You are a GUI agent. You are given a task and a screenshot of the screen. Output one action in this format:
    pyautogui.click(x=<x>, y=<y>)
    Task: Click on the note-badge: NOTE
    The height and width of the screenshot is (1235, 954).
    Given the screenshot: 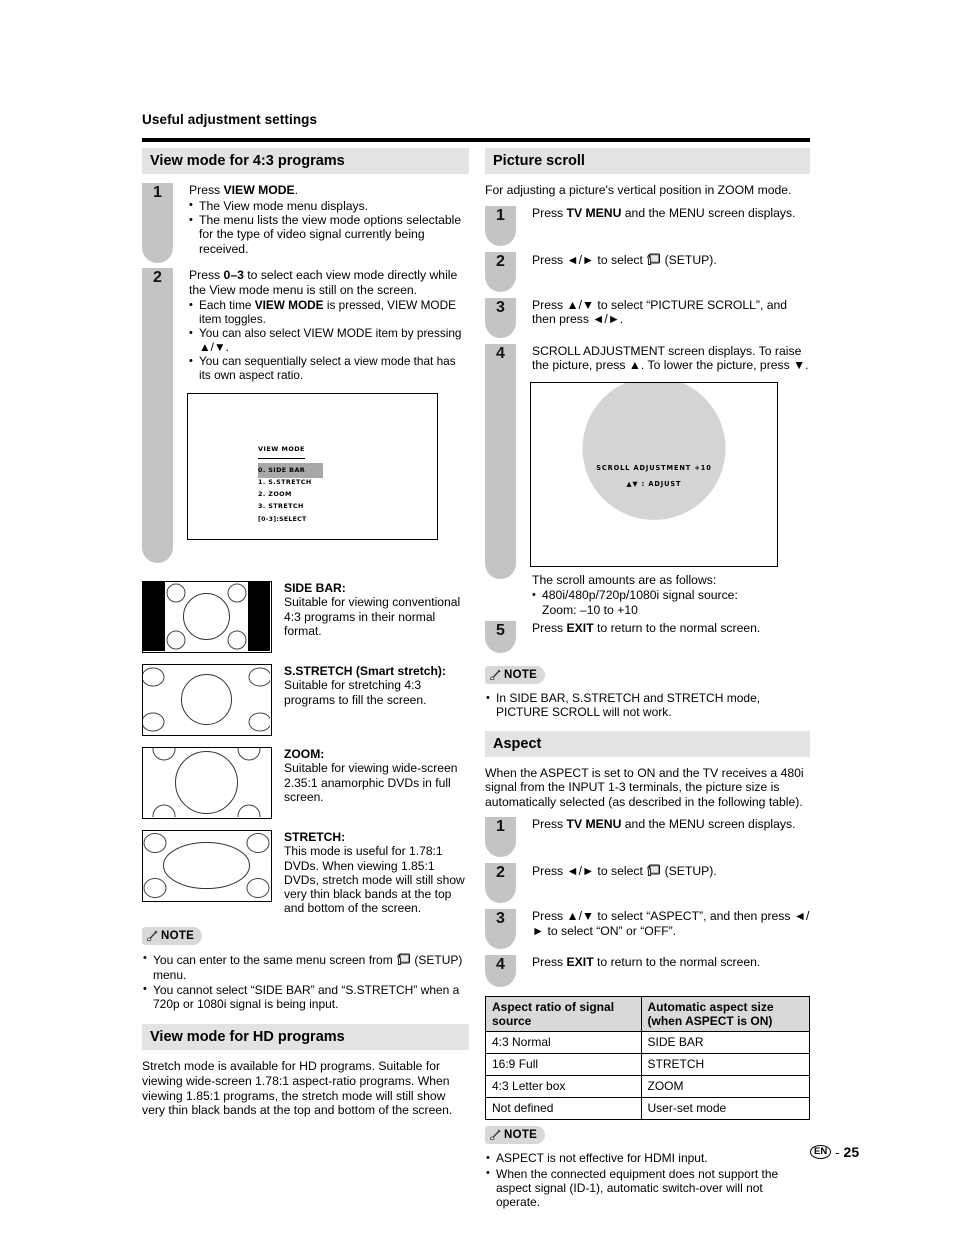 What is the action you would take?
    pyautogui.click(x=515, y=675)
    